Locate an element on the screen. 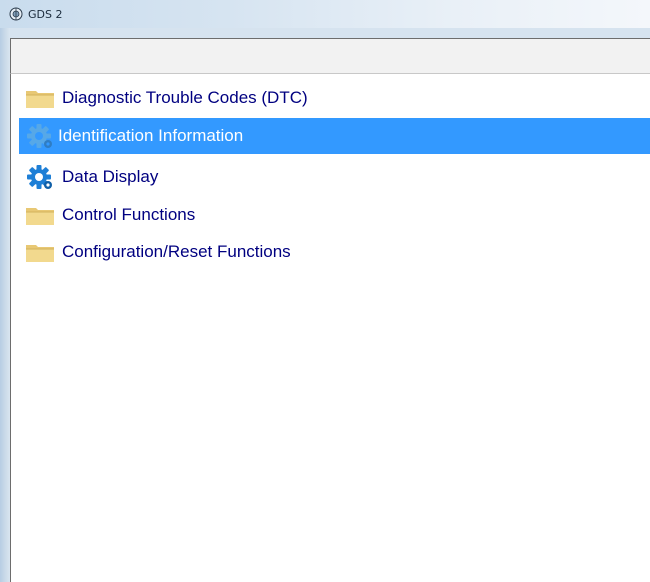  menu-item-data-display: Data Display is located at coordinates (337, 177).